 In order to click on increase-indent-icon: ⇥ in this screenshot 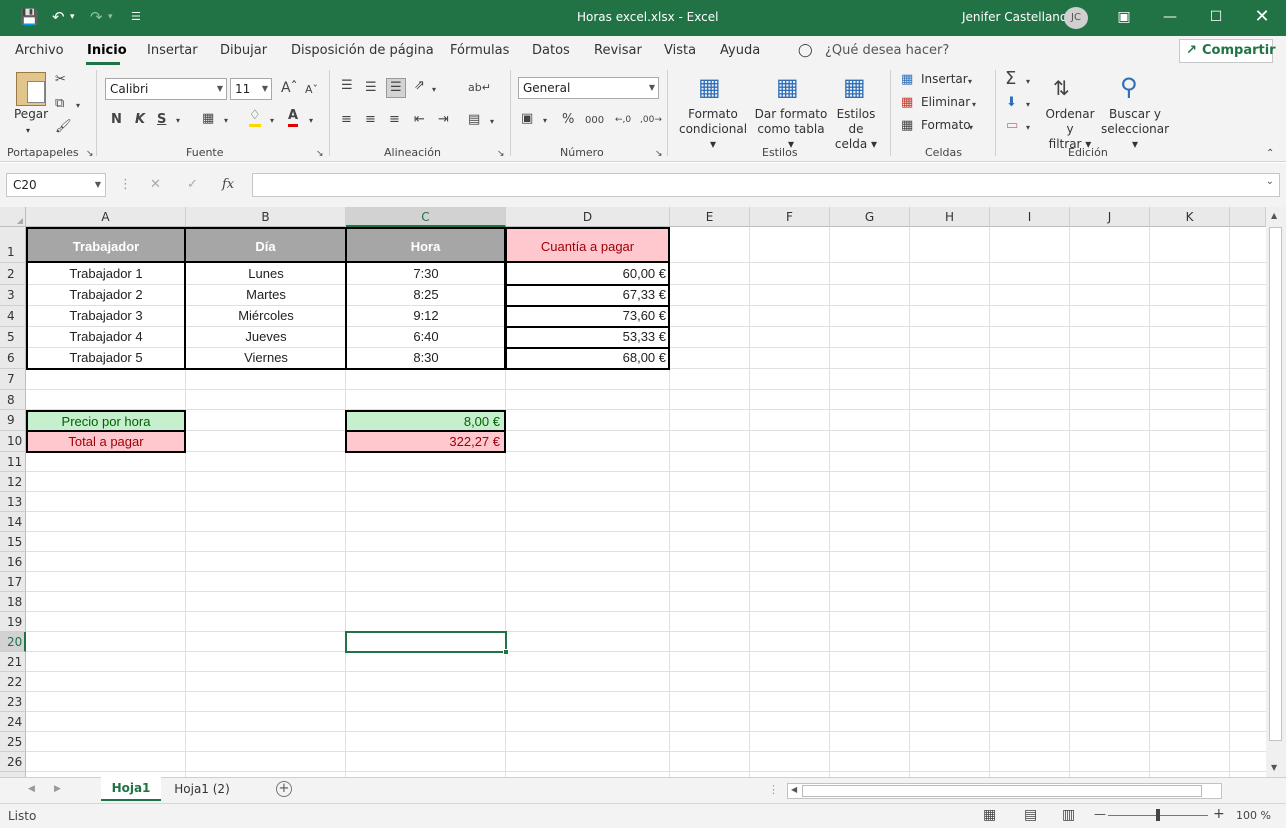, I will do `click(443, 120)`.